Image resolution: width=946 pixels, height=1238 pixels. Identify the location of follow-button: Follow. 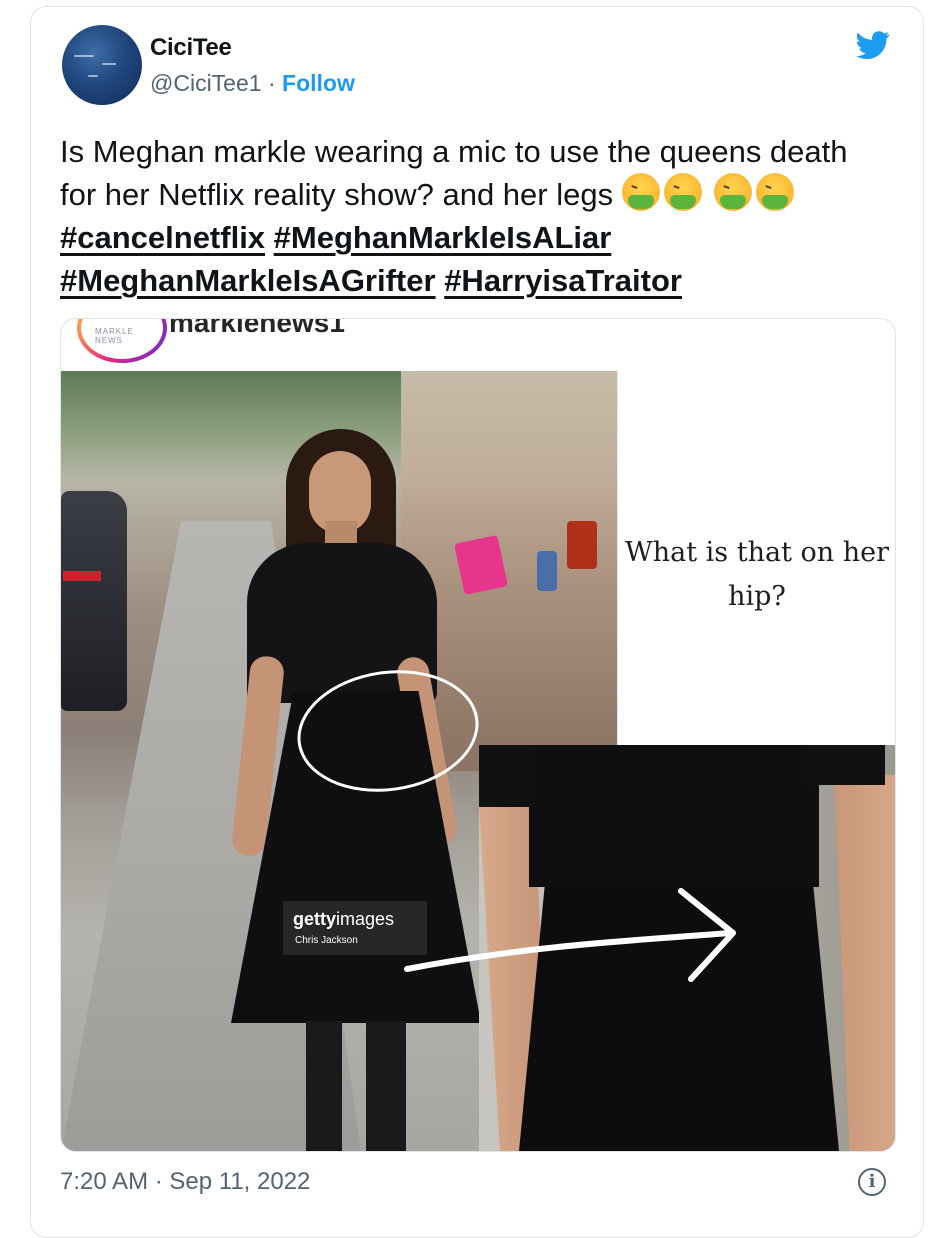
(318, 83).